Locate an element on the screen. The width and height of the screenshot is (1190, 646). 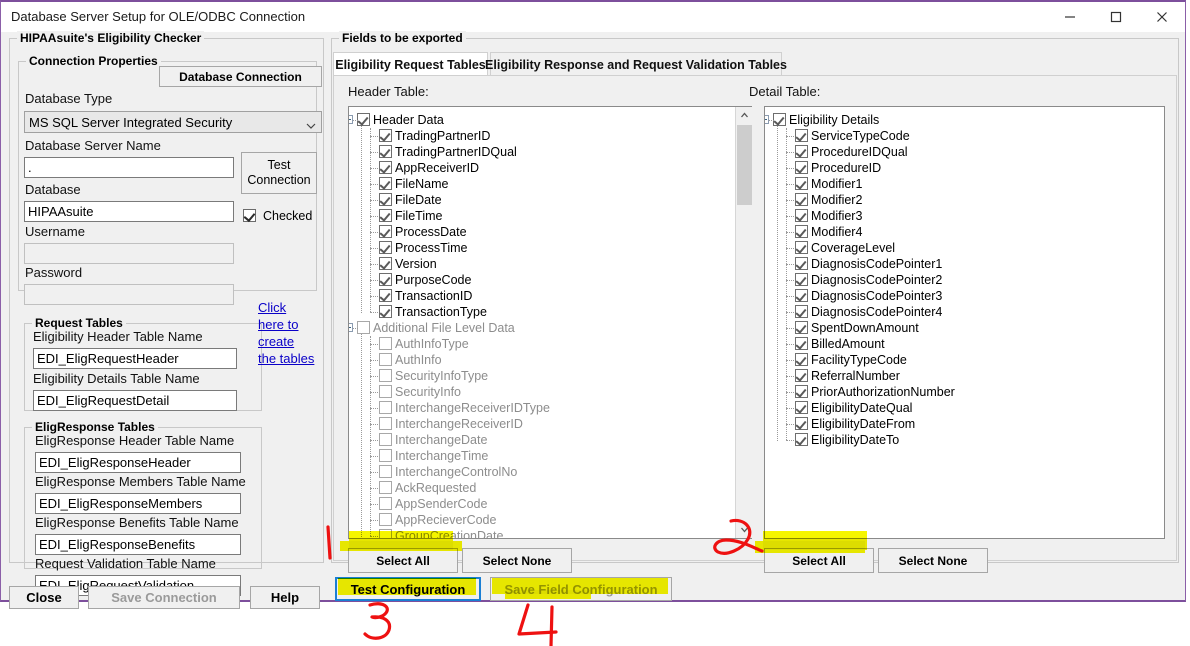
header-field-label: InterchangeTime is located at coordinates (442, 456).